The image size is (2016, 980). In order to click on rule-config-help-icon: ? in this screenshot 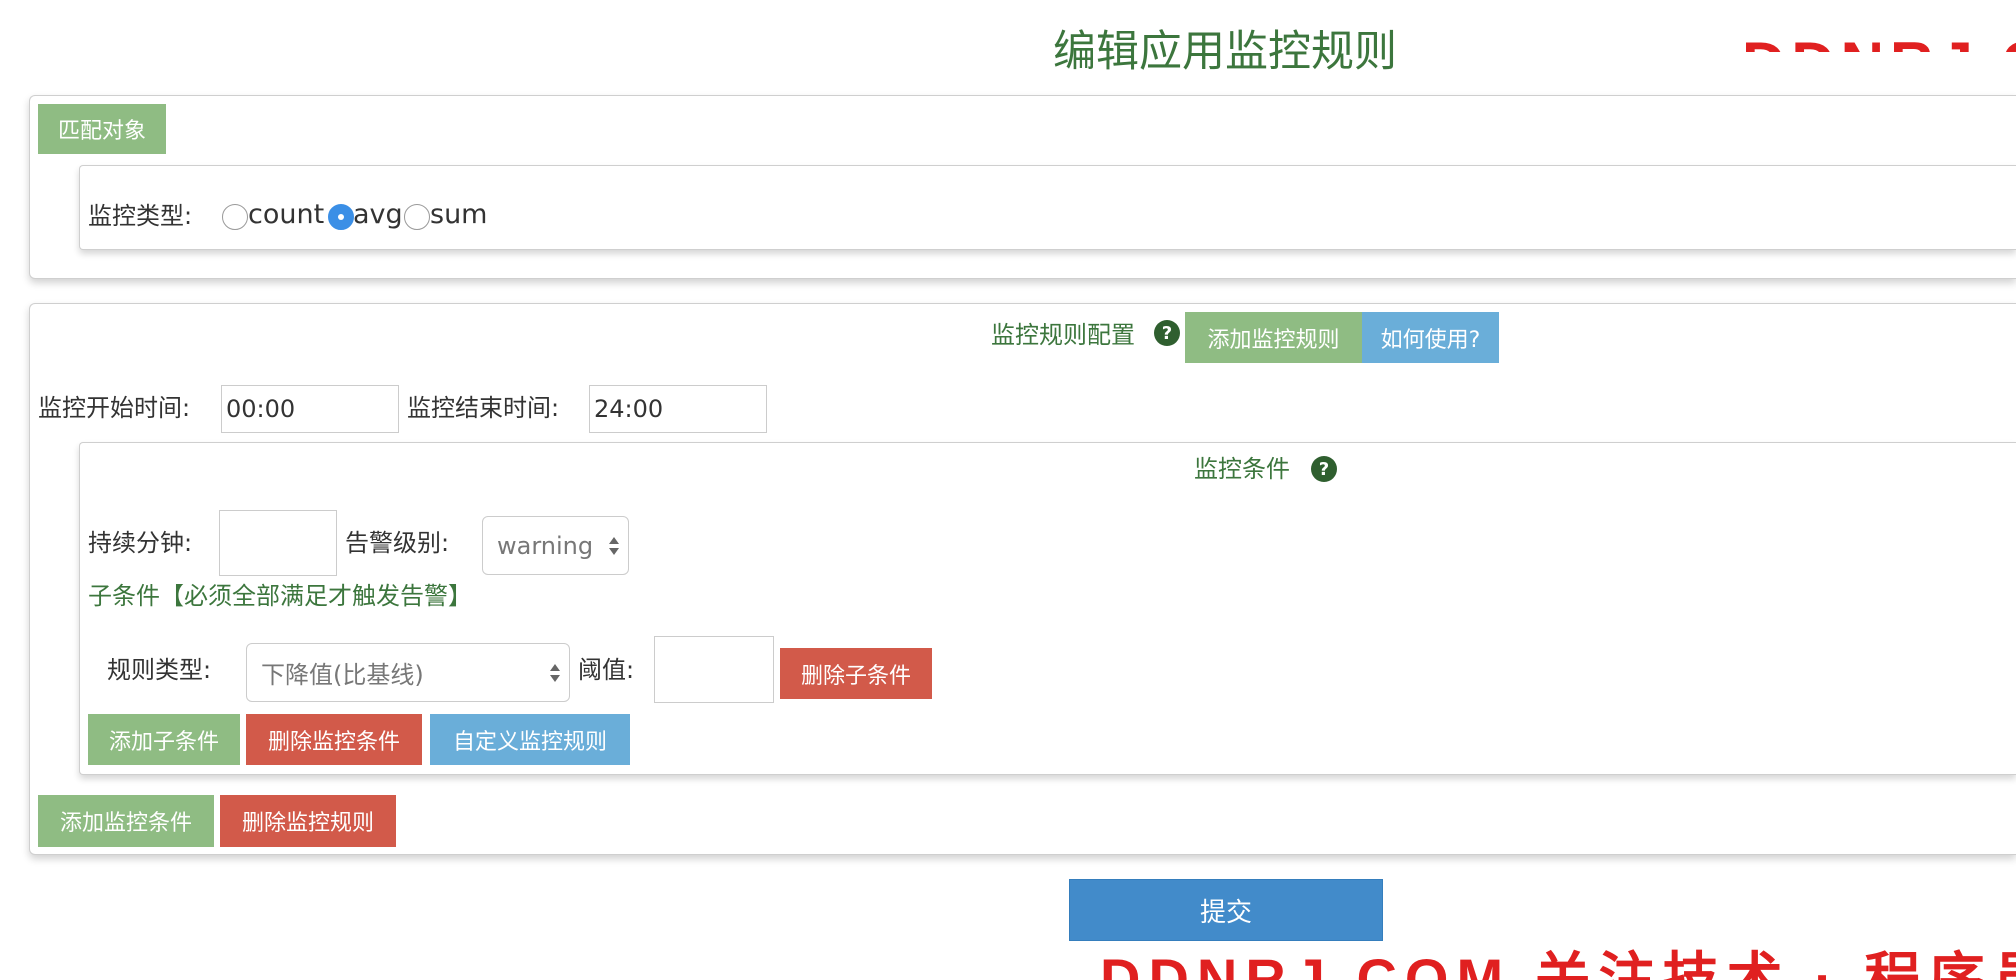, I will do `click(1167, 333)`.